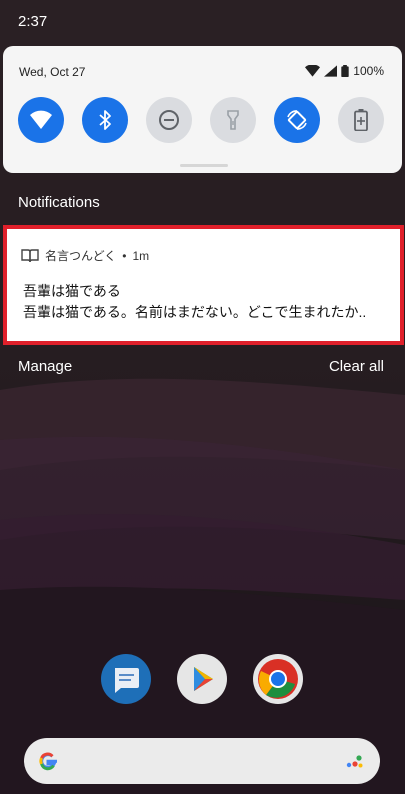 This screenshot has width=405, height=794. I want to click on chrome-icon, so click(278, 679).